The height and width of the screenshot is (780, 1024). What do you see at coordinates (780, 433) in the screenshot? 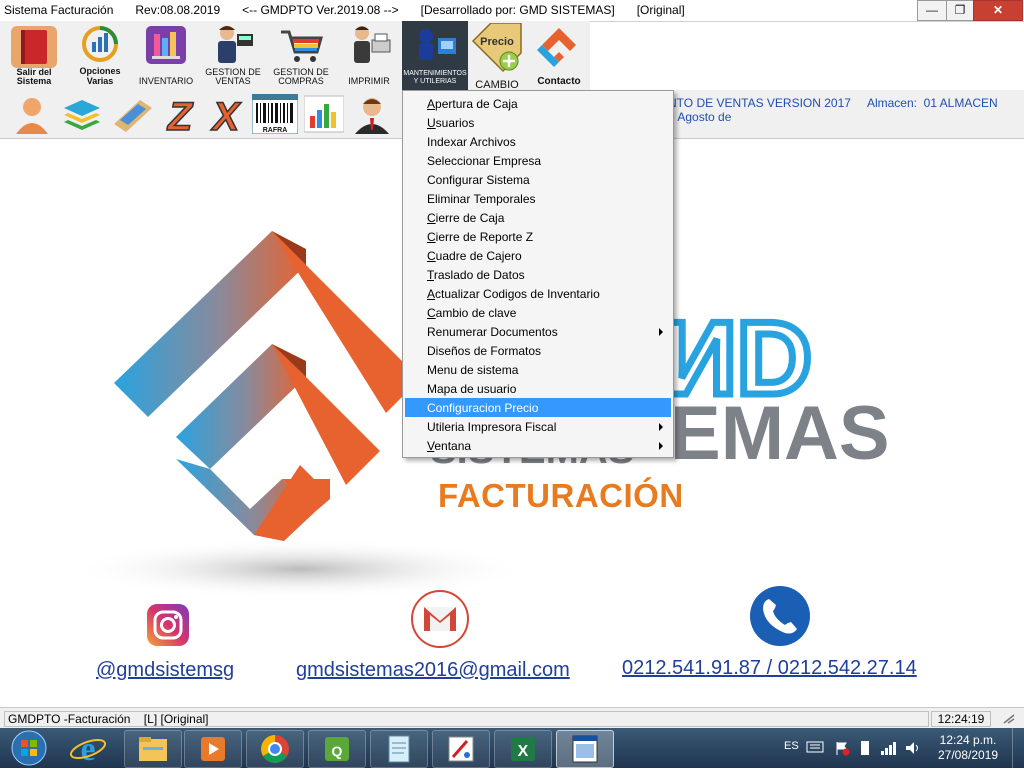
I see `logo-sistemas-text: EMAS` at bounding box center [780, 433].